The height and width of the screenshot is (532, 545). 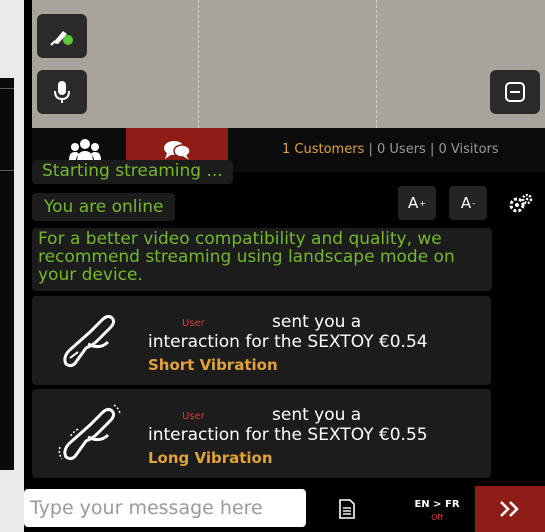 What do you see at coordinates (89, 341) in the screenshot?
I see `toy-icon` at bounding box center [89, 341].